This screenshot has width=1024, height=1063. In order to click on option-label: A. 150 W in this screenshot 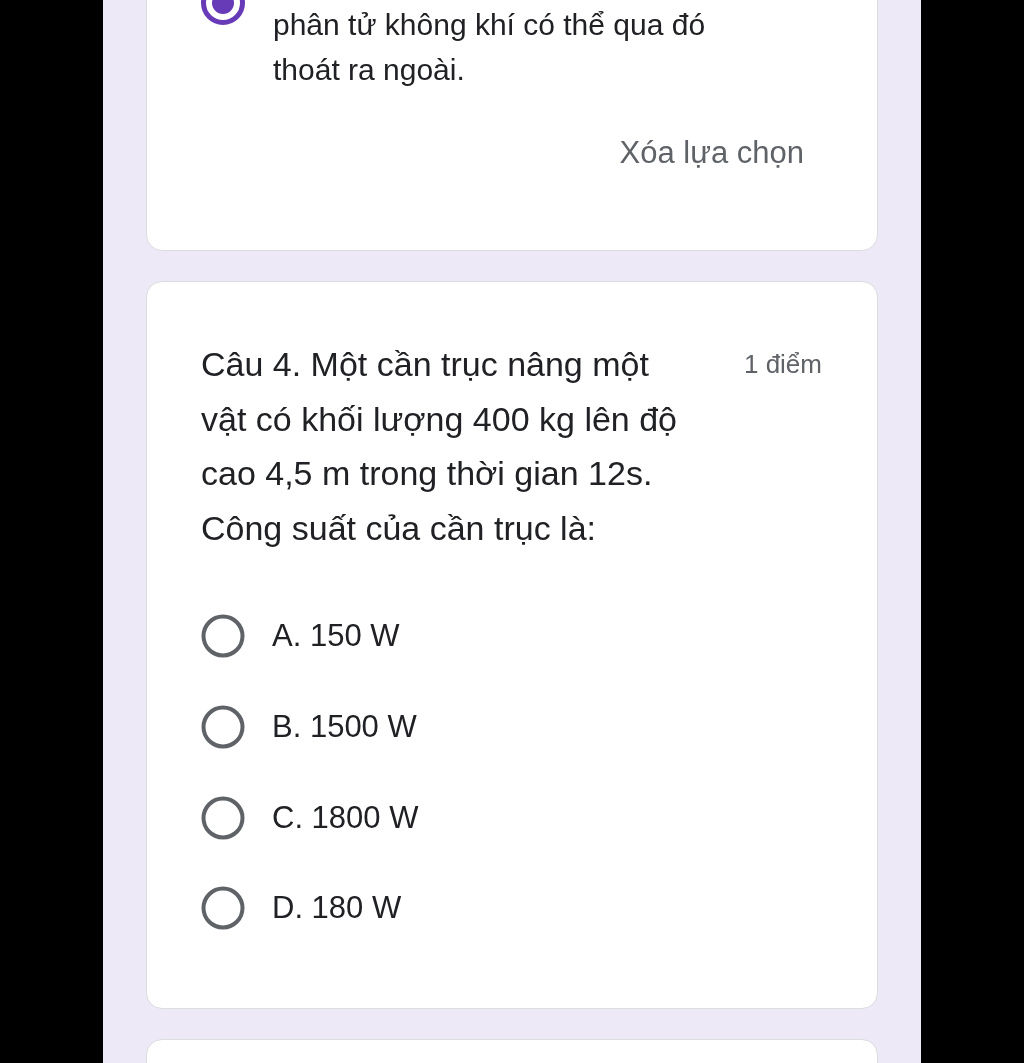, I will do `click(336, 636)`.